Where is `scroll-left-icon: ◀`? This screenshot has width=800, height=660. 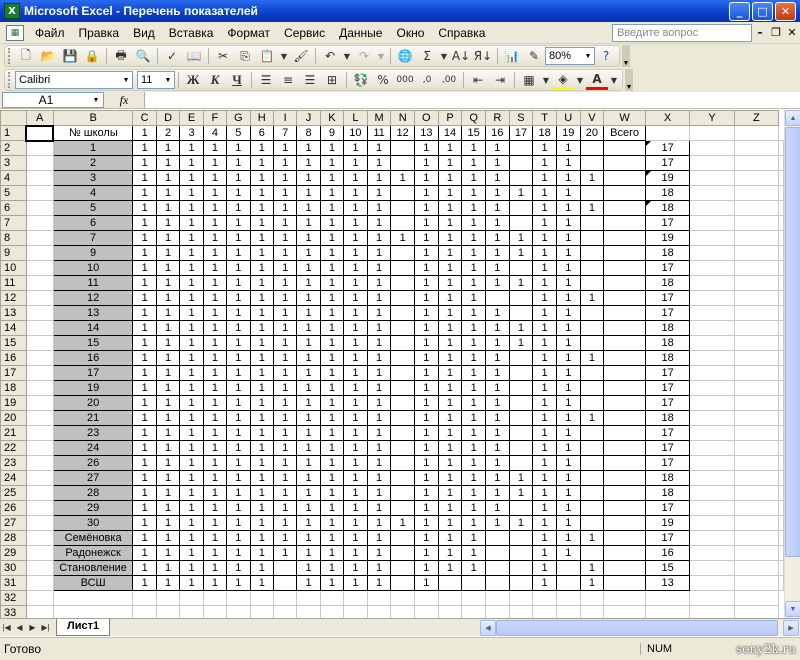 scroll-left-icon: ◀ is located at coordinates (488, 627).